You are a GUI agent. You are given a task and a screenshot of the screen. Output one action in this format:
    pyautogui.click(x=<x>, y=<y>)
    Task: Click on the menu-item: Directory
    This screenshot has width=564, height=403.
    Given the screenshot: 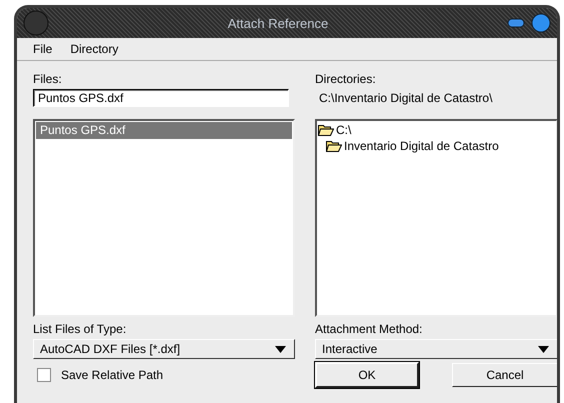 What is the action you would take?
    pyautogui.click(x=94, y=49)
    